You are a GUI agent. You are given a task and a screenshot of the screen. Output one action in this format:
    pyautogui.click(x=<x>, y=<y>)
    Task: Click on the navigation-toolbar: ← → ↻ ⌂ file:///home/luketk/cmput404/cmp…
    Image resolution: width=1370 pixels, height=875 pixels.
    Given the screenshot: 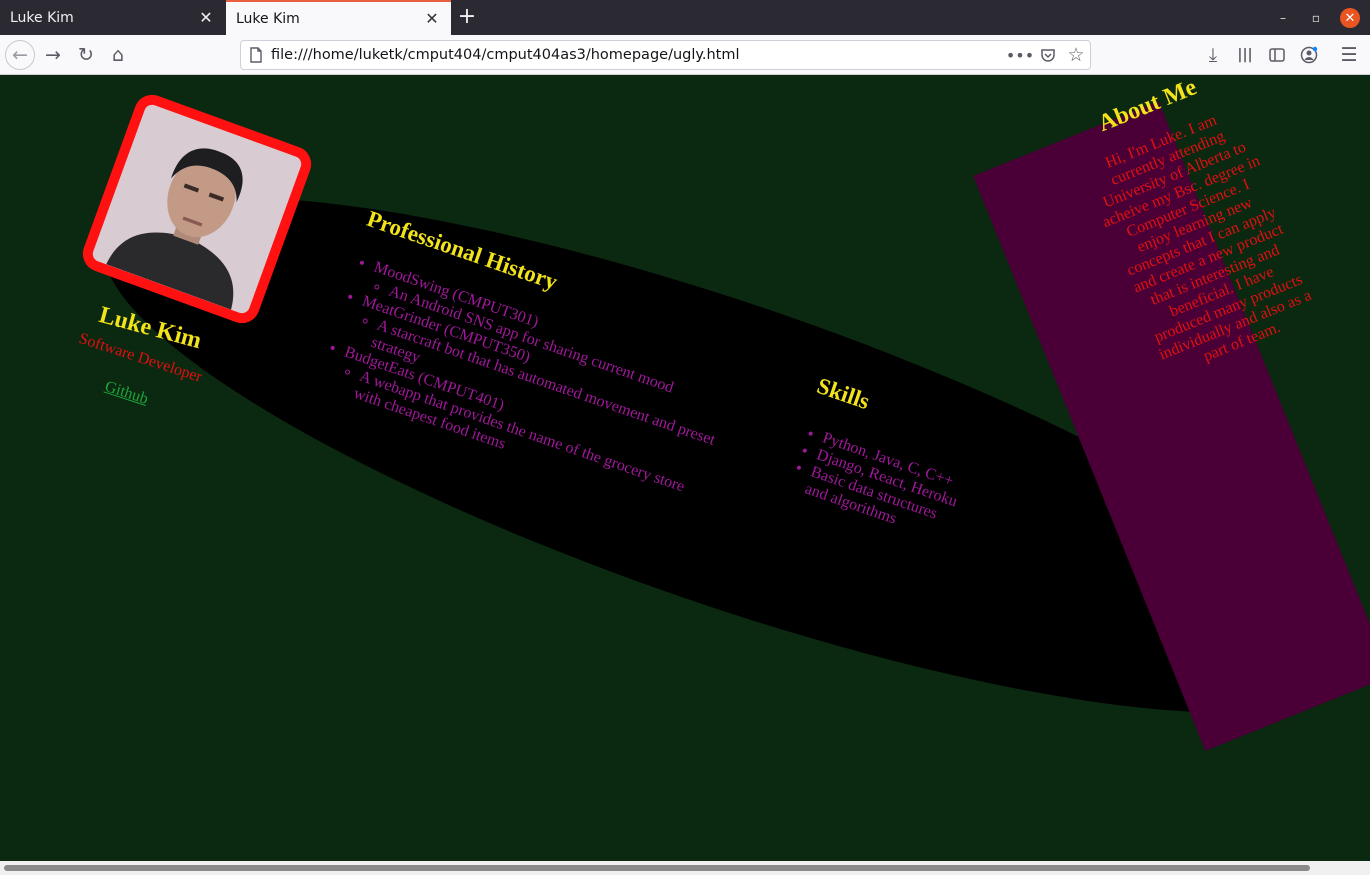 What is the action you would take?
    pyautogui.click(x=685, y=55)
    